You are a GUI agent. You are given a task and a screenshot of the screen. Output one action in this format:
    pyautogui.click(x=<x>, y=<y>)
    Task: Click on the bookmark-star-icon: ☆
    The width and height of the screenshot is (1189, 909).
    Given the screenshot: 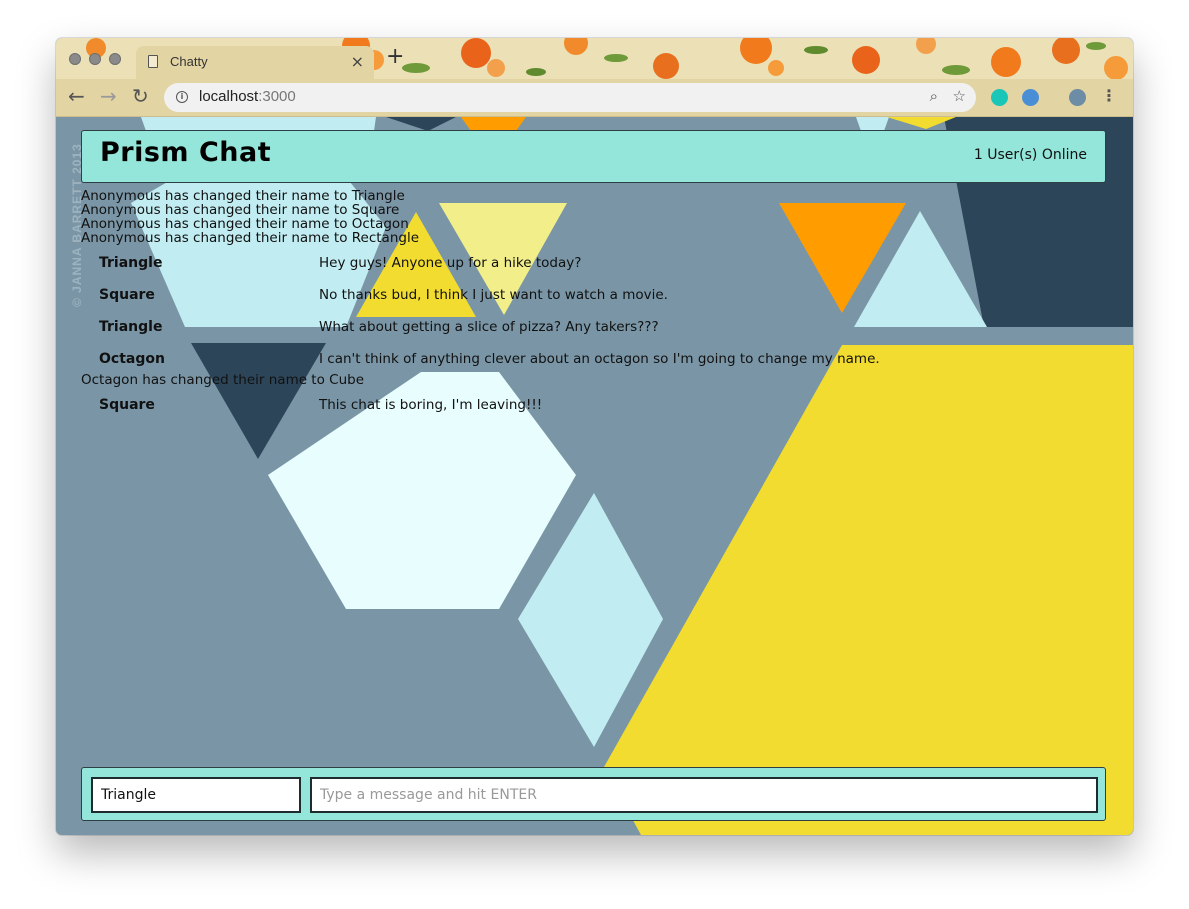 What is the action you would take?
    pyautogui.click(x=959, y=96)
    